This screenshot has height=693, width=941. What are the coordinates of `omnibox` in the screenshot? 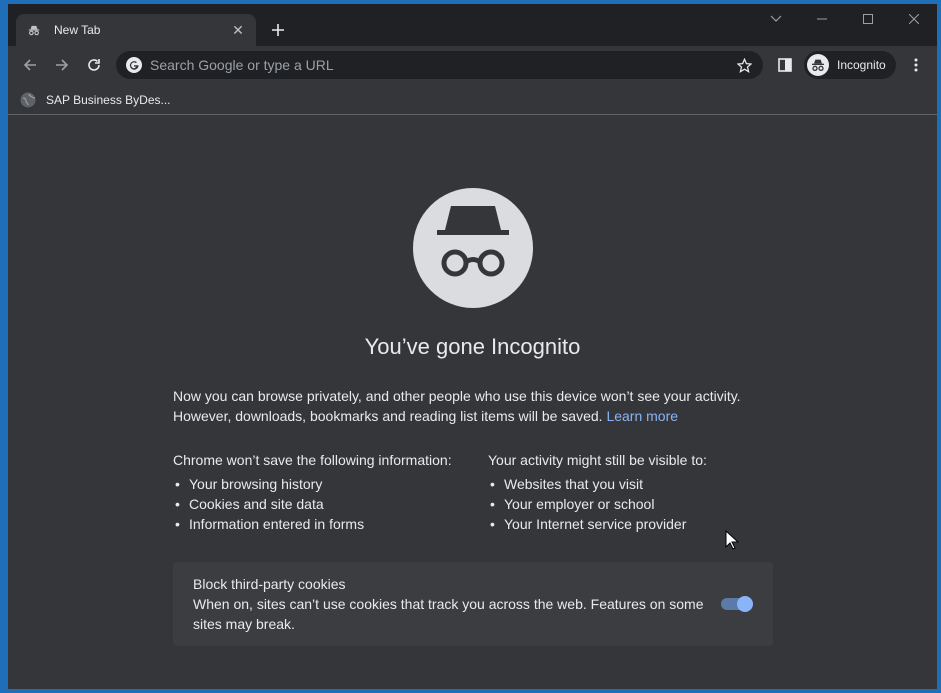 It's located at (439, 65).